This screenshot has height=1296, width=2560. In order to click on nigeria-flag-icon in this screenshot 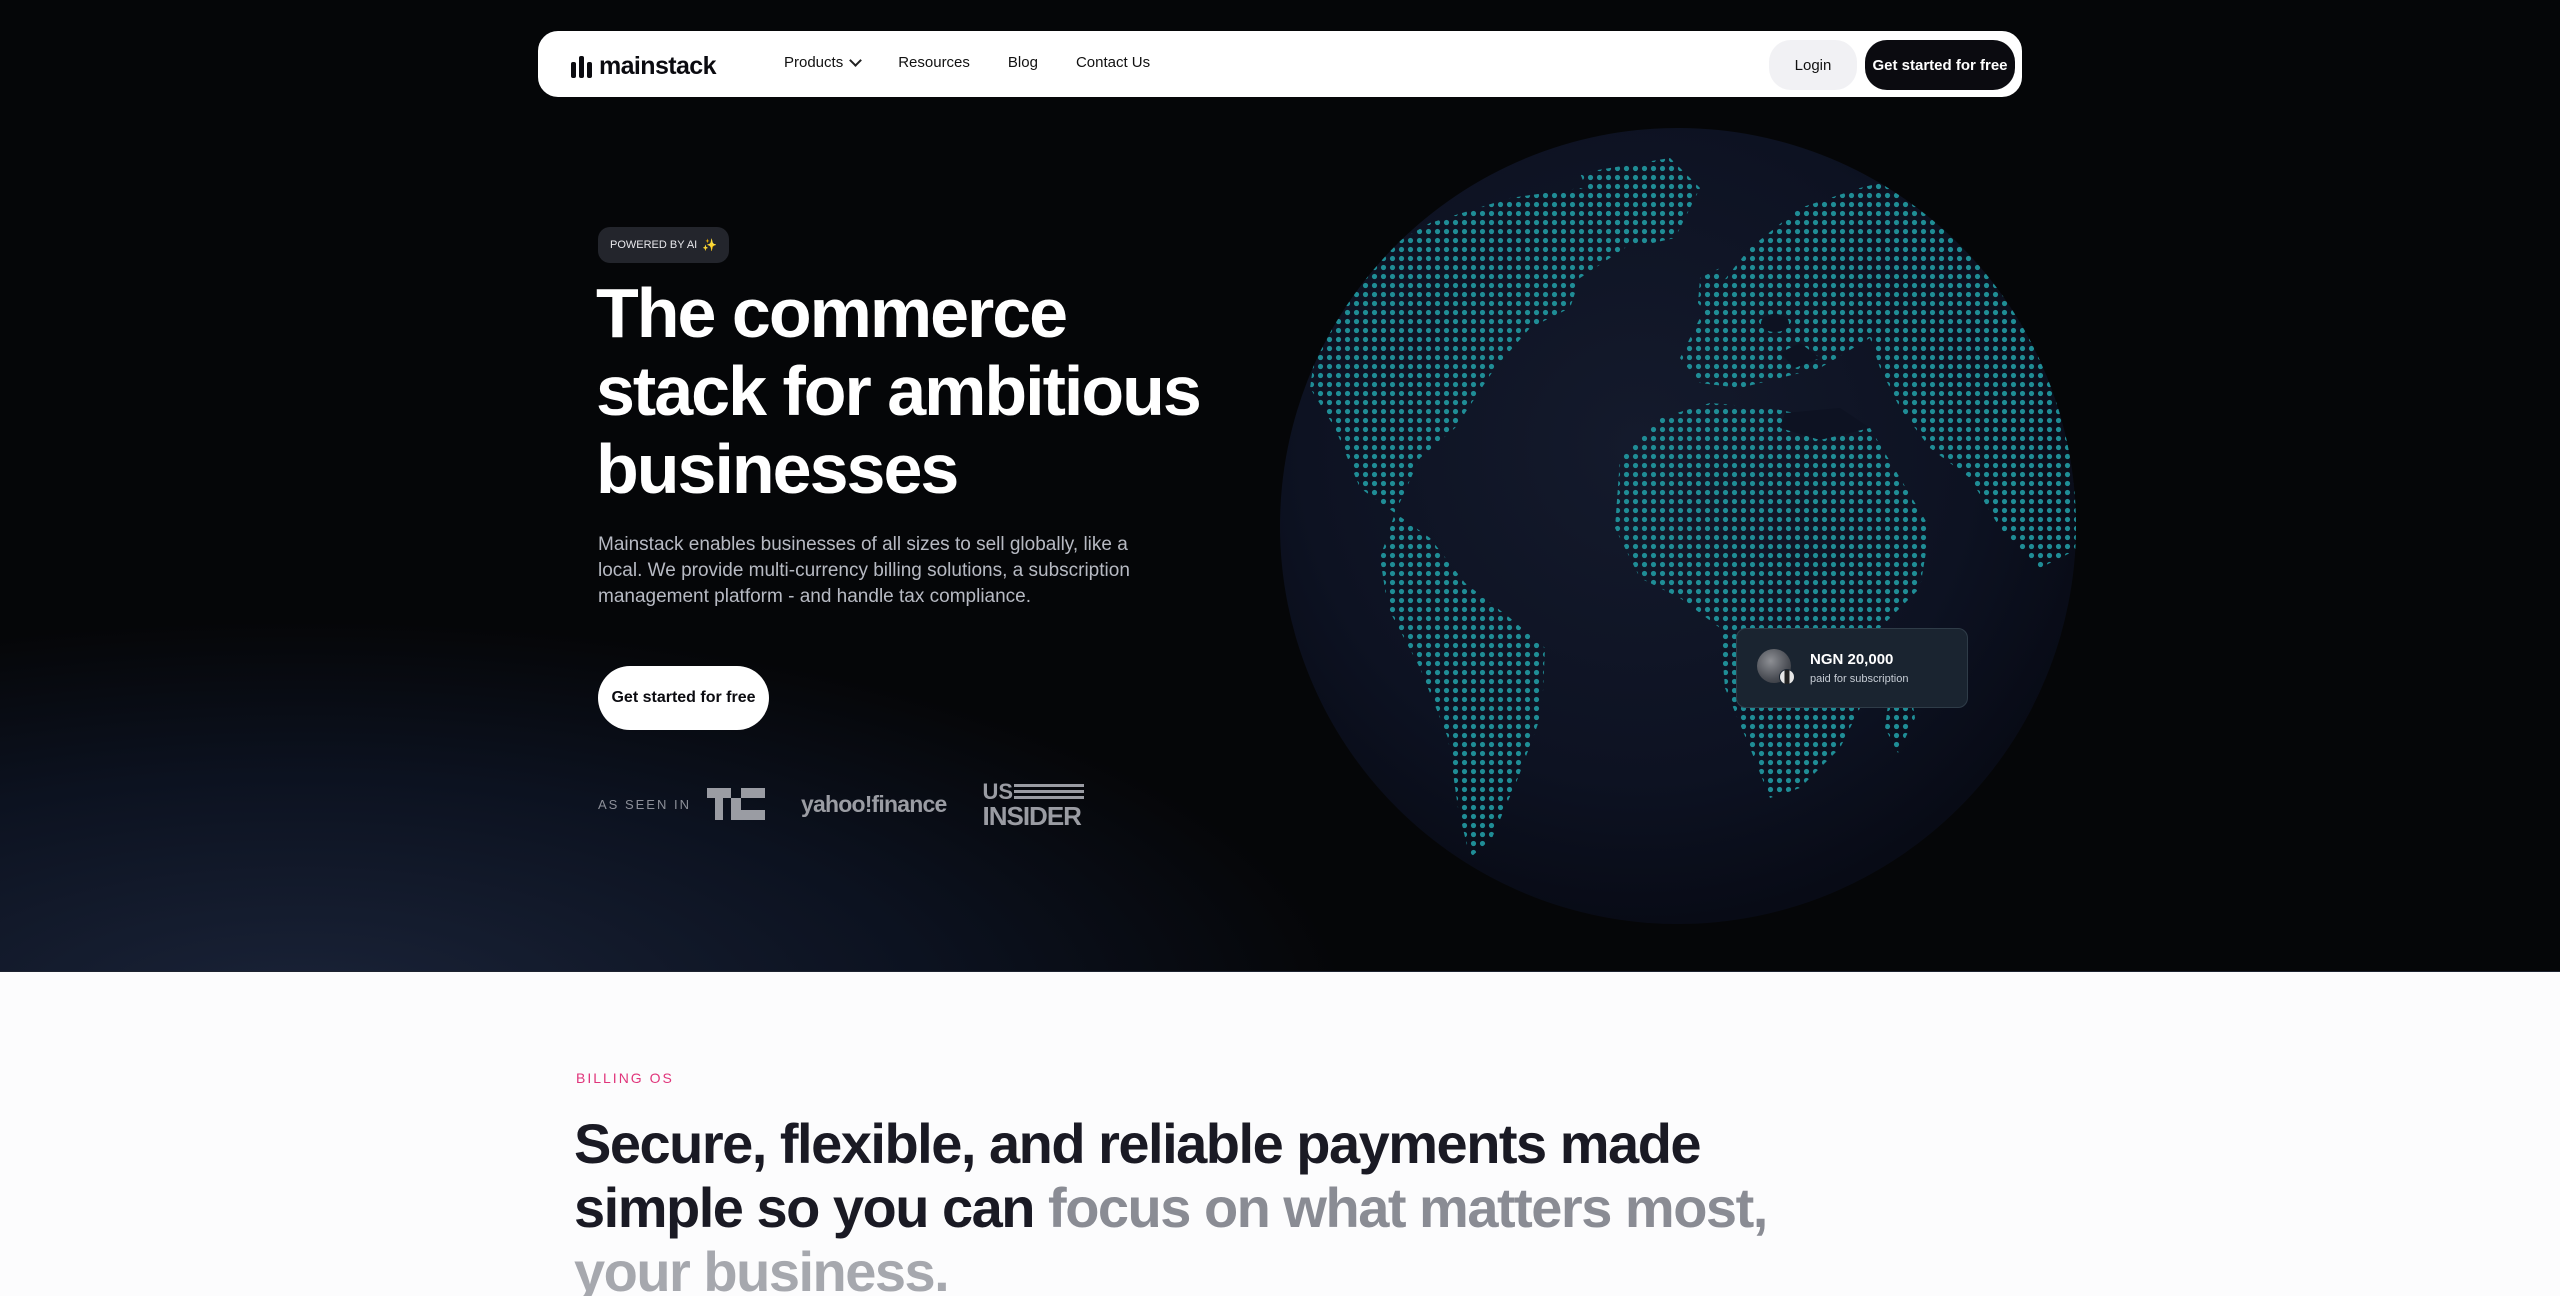, I will do `click(1787, 677)`.